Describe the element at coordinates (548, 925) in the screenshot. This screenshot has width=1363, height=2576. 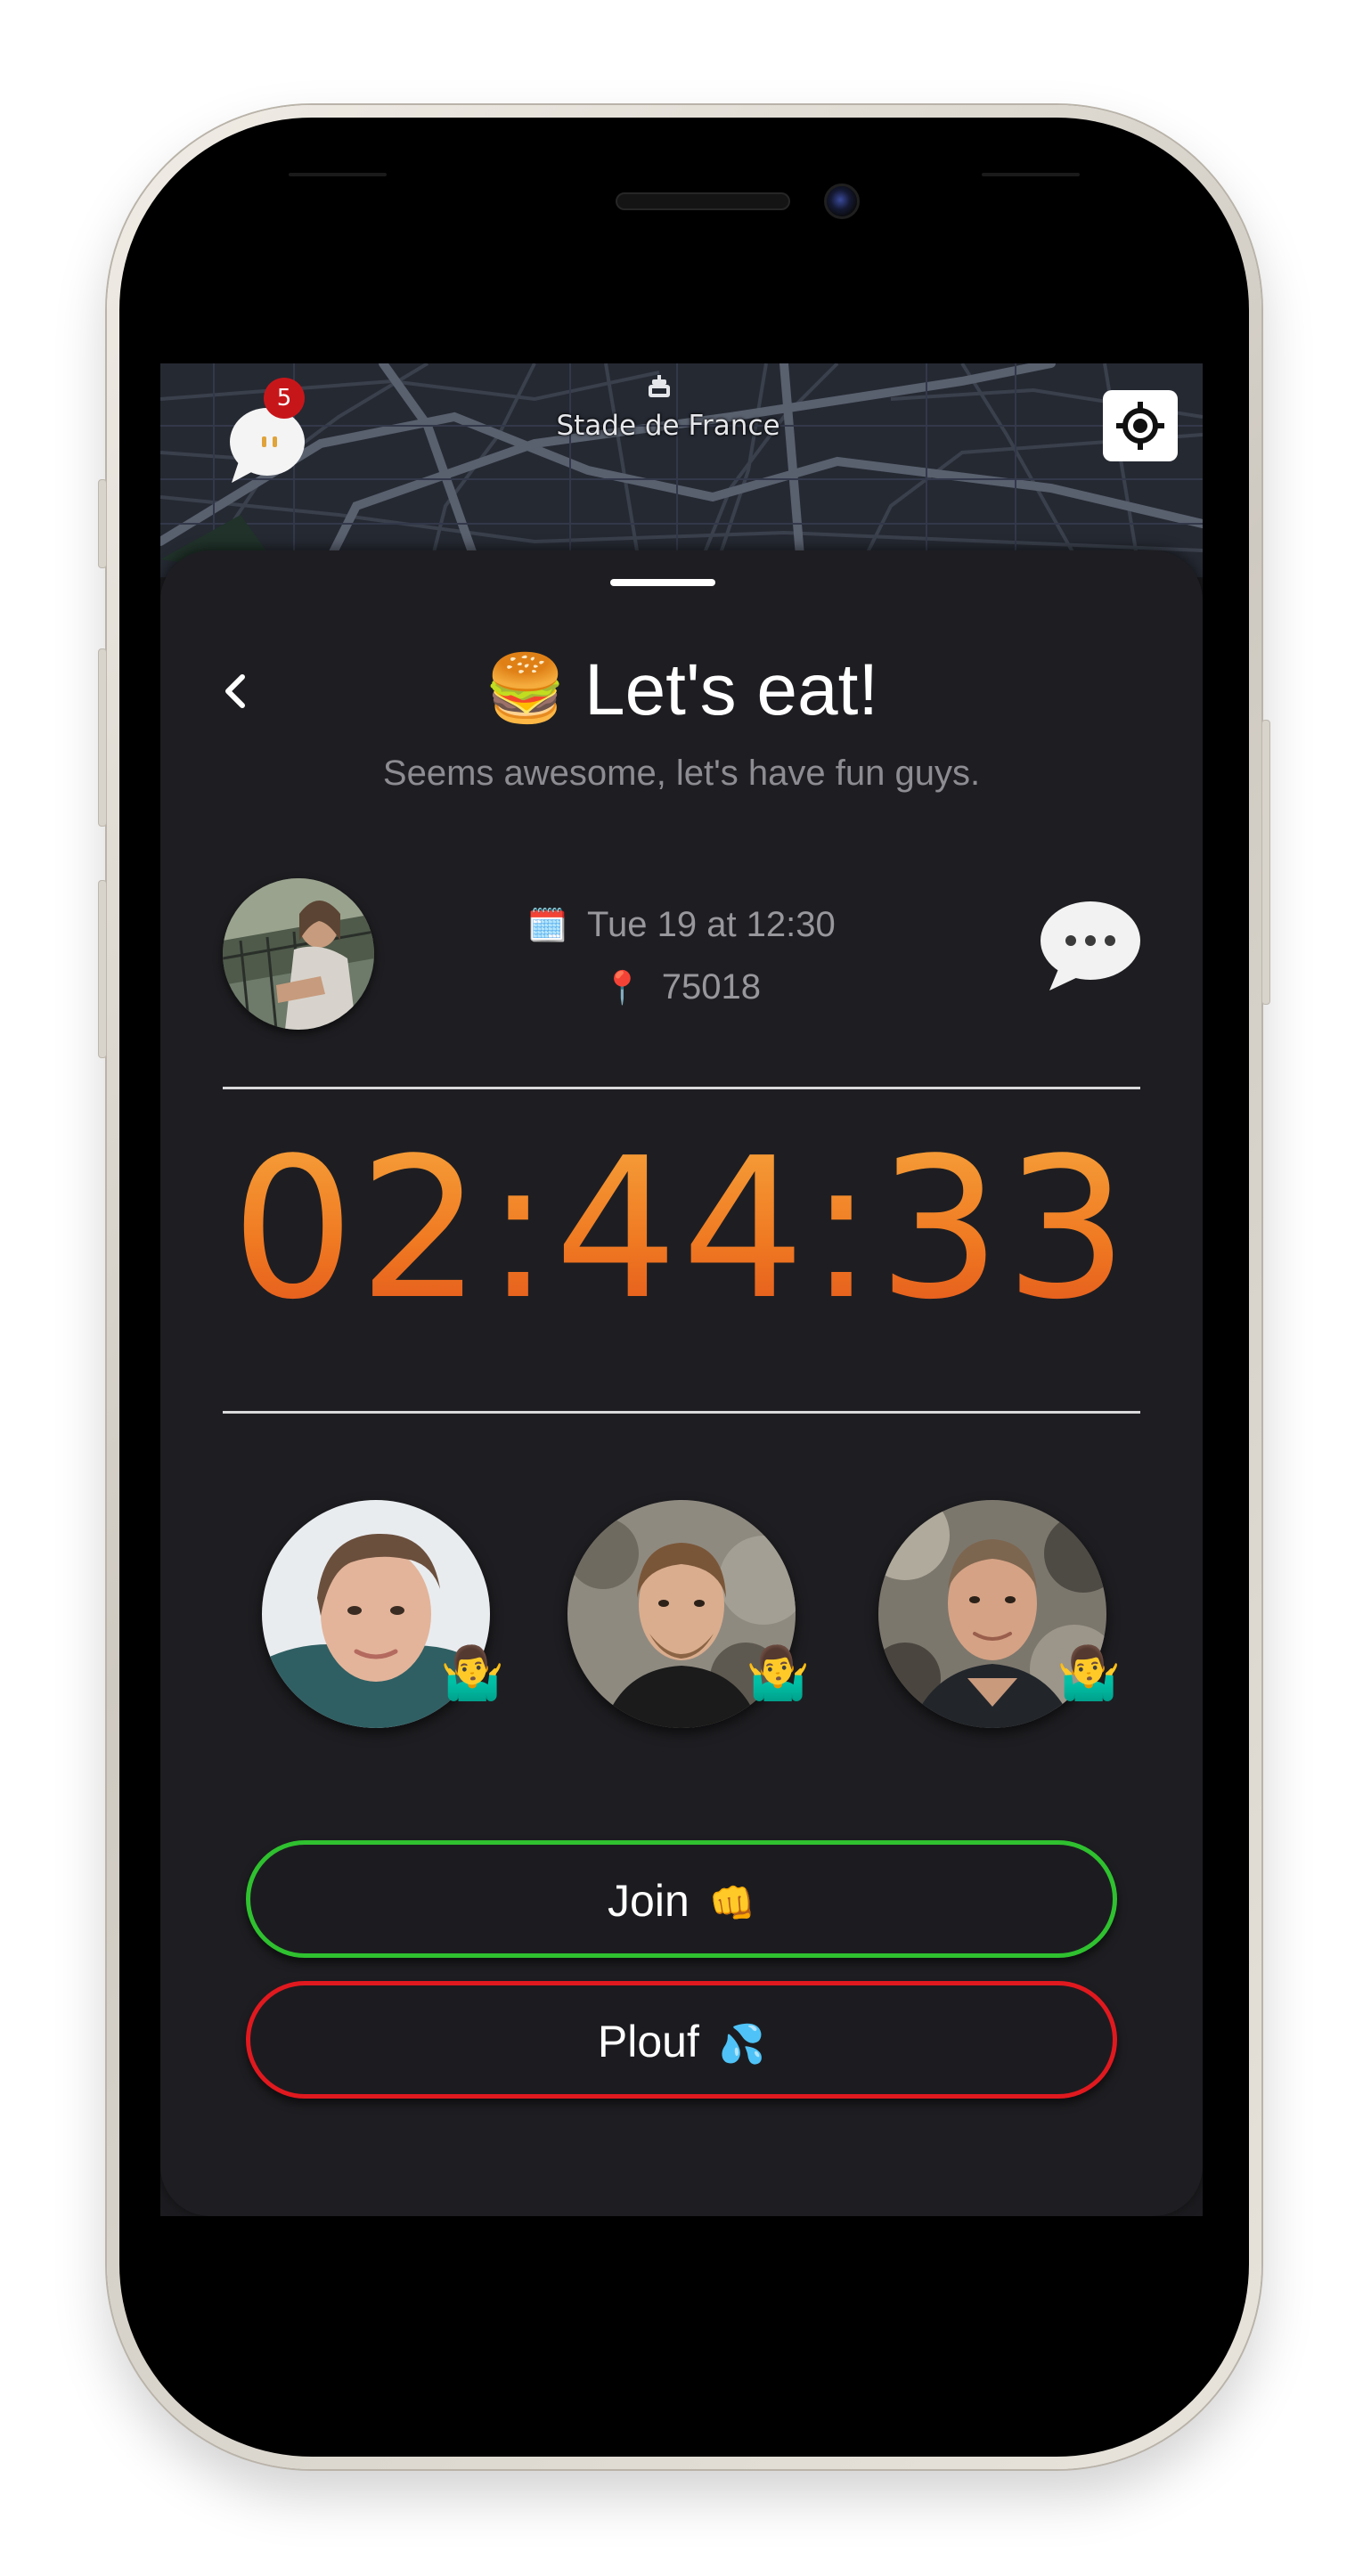
I see `calendar-icon: 🗓️` at that location.